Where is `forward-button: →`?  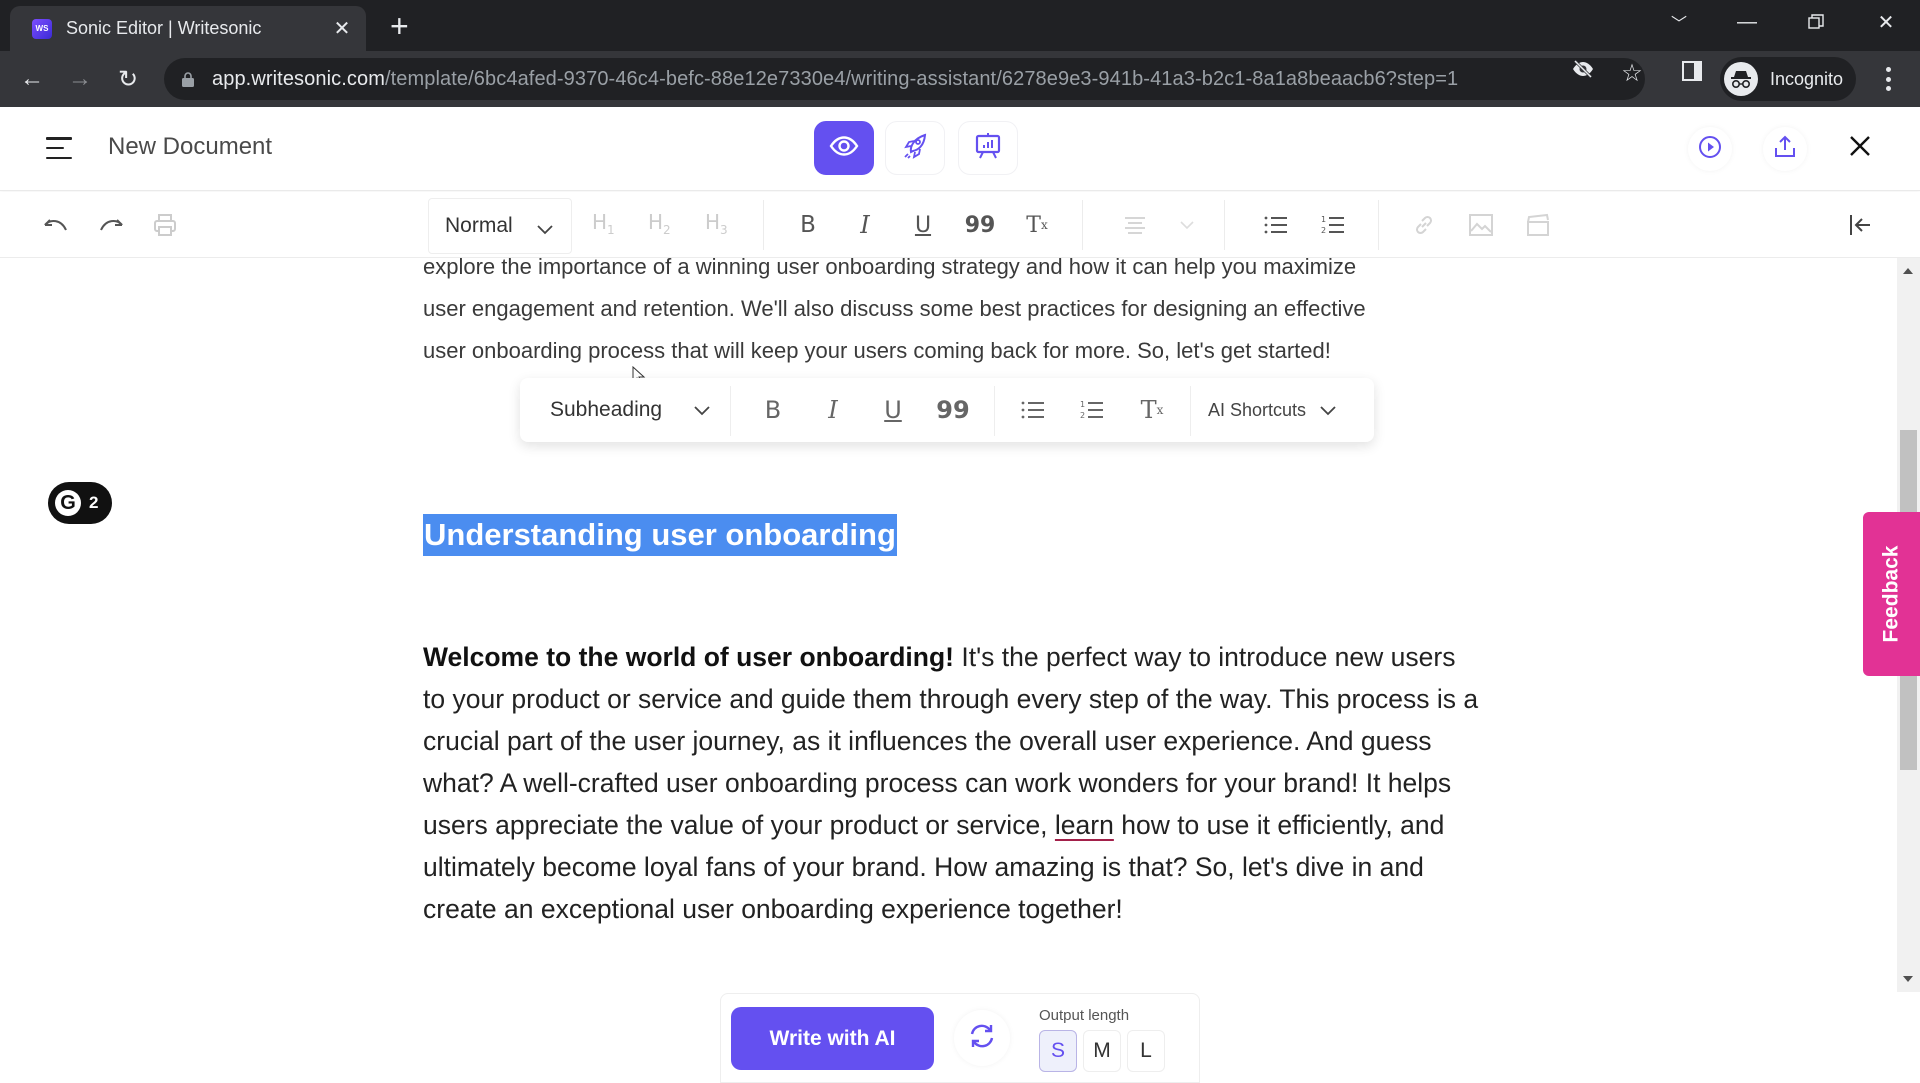 forward-button: → is located at coordinates (80, 79).